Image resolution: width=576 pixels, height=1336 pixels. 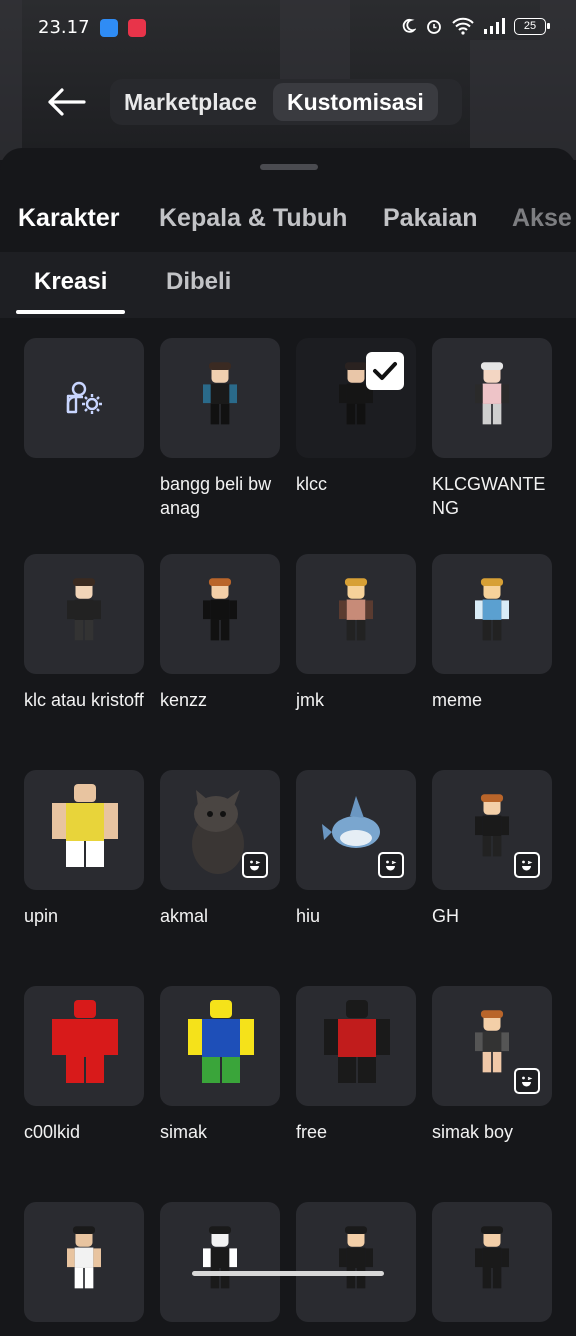 I want to click on character-name: upin, so click(x=41, y=916).